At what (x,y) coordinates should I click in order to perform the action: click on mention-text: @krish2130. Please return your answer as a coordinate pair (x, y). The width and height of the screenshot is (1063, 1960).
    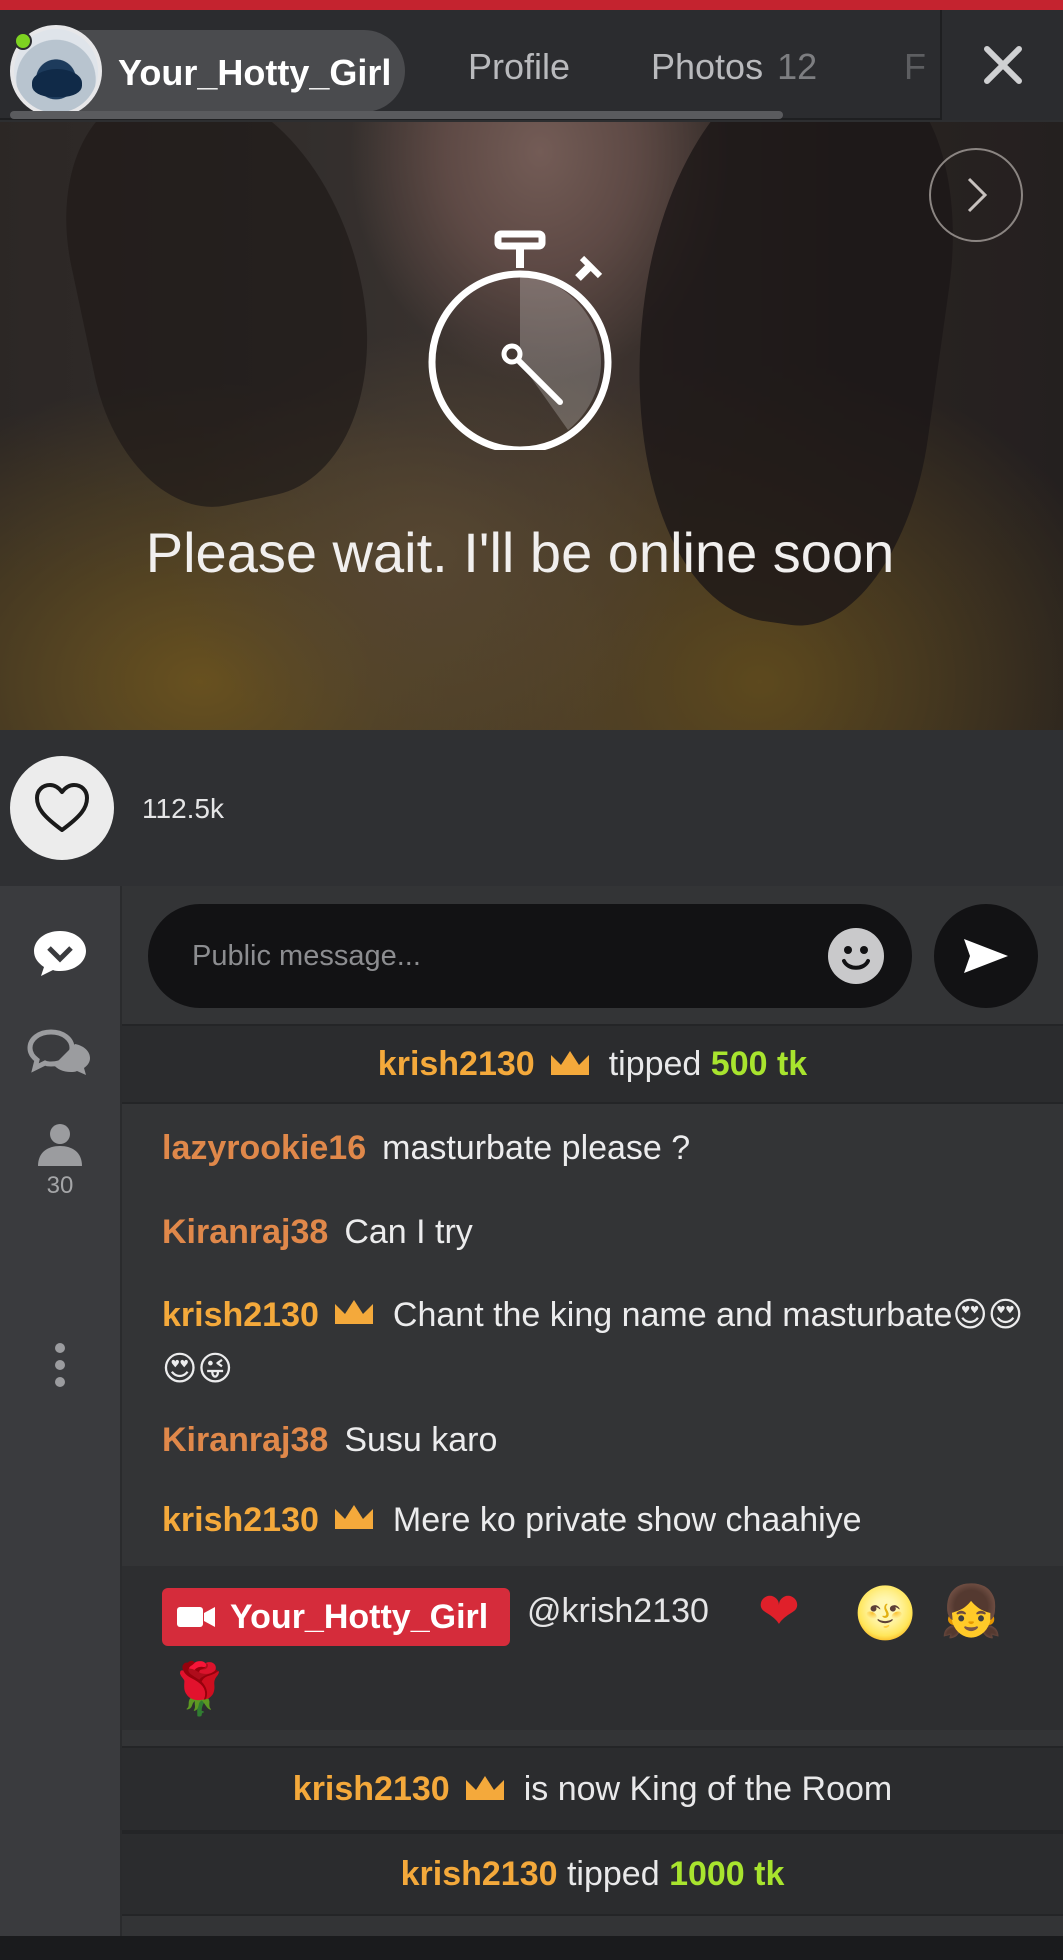
    Looking at the image, I should click on (618, 1611).